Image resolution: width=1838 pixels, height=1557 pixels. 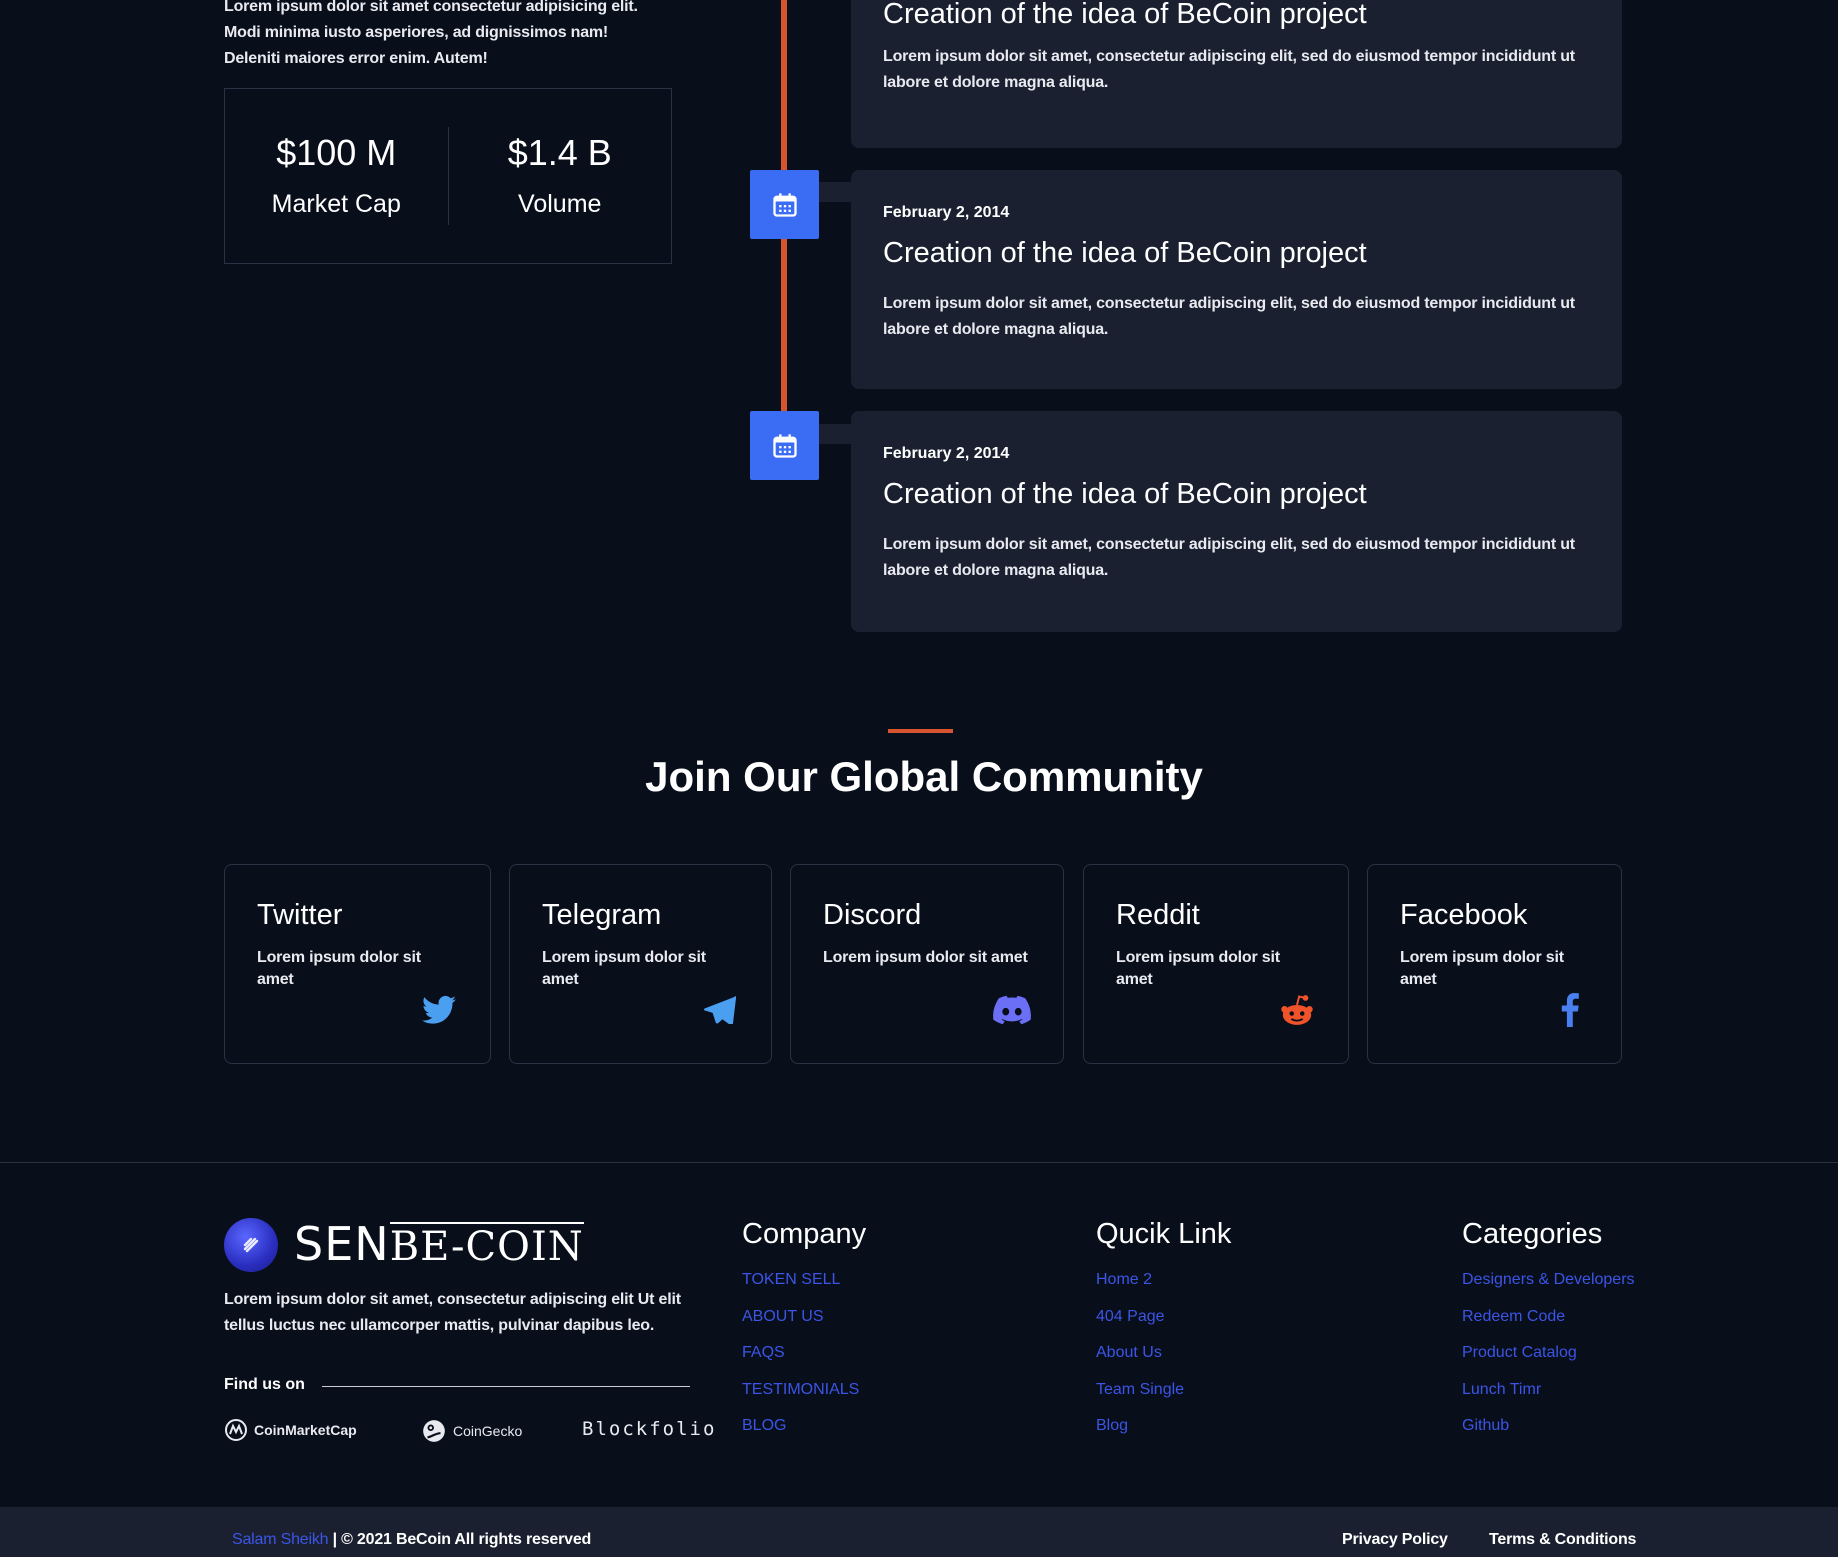 What do you see at coordinates (720, 1010) in the screenshot?
I see `telegram-icon` at bounding box center [720, 1010].